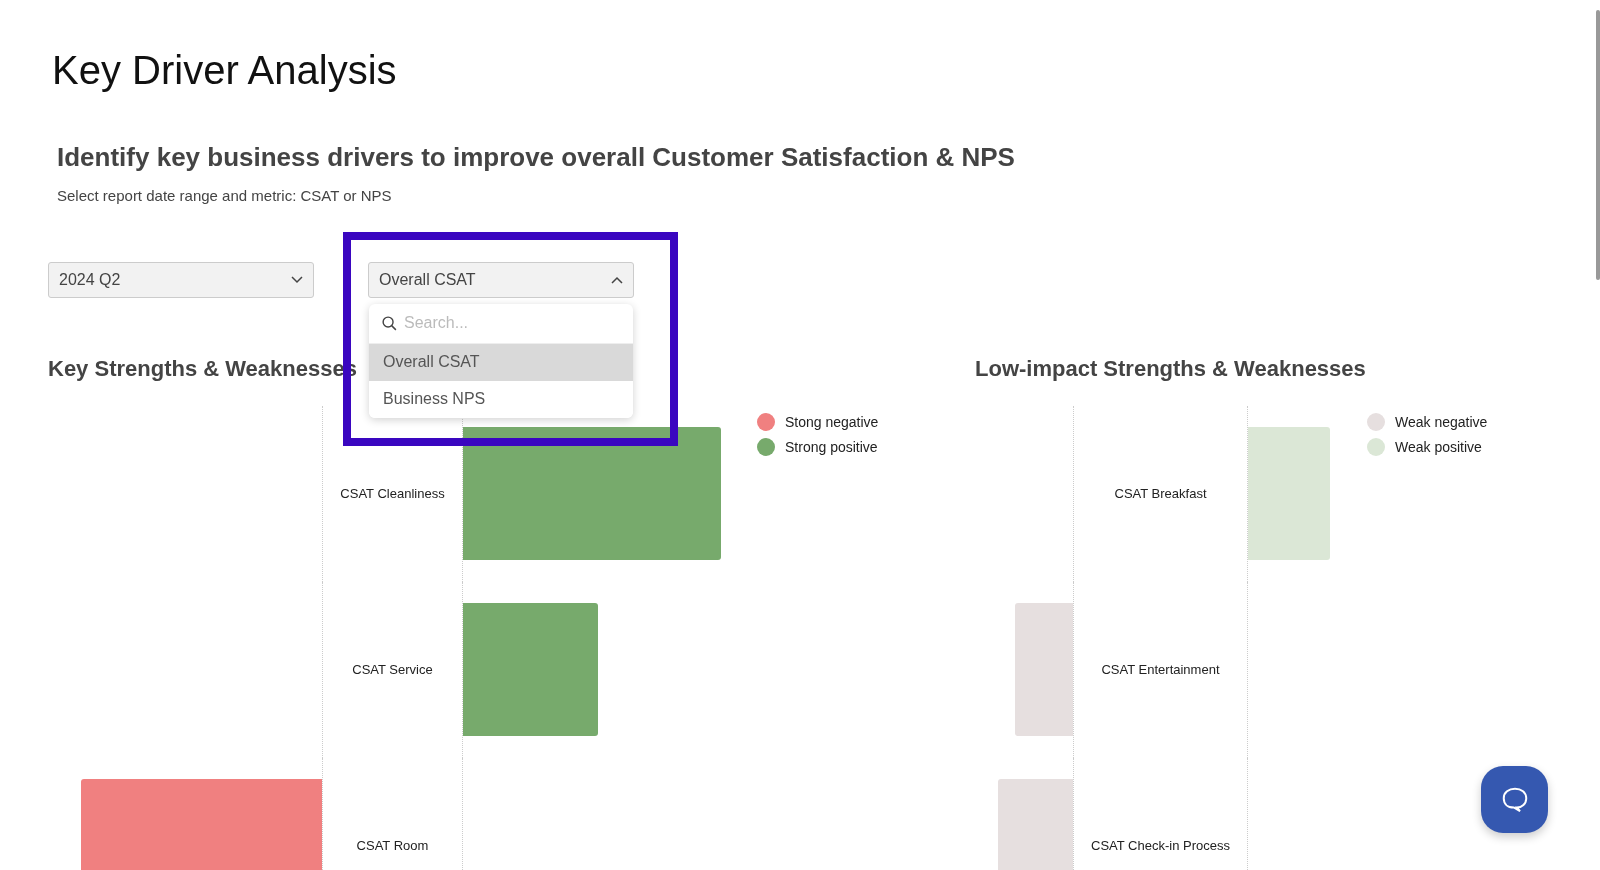 The width and height of the screenshot is (1600, 870). Describe the element at coordinates (617, 279) in the screenshot. I see `chevron-up-icon` at that location.